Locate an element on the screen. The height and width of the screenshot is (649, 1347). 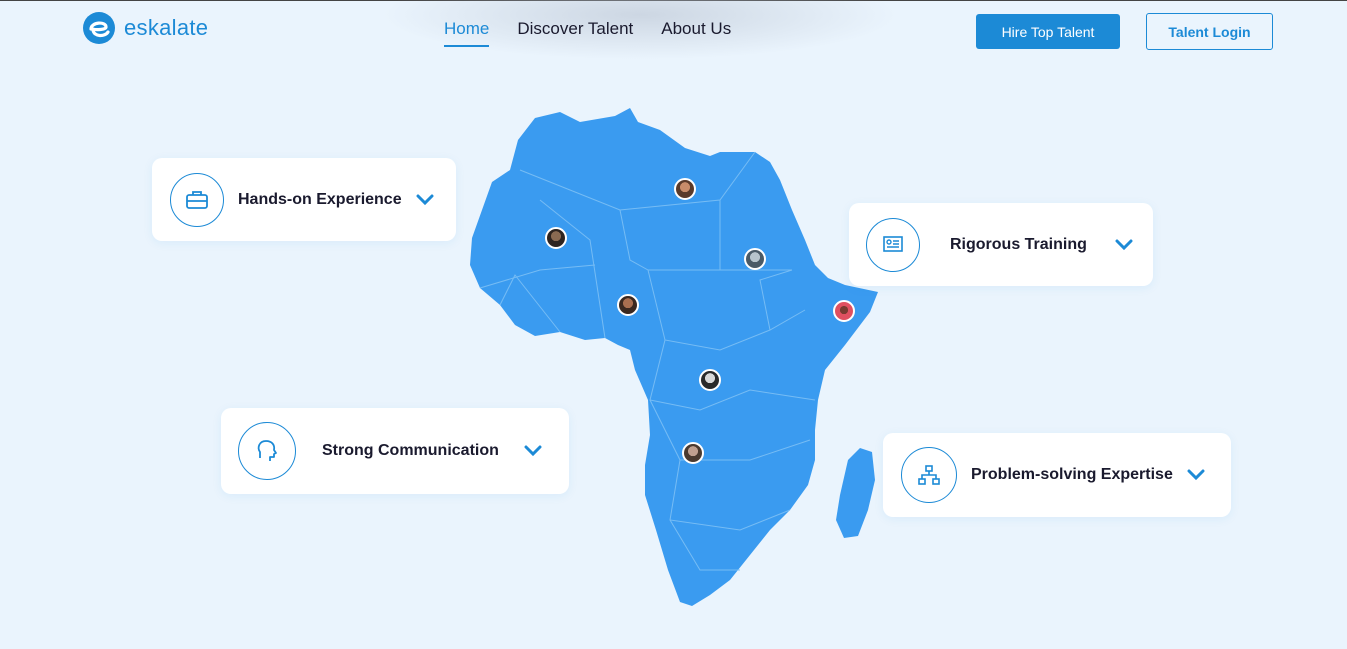
feature-card-strong-communication: Strong Communication is located at coordinates (395, 451).